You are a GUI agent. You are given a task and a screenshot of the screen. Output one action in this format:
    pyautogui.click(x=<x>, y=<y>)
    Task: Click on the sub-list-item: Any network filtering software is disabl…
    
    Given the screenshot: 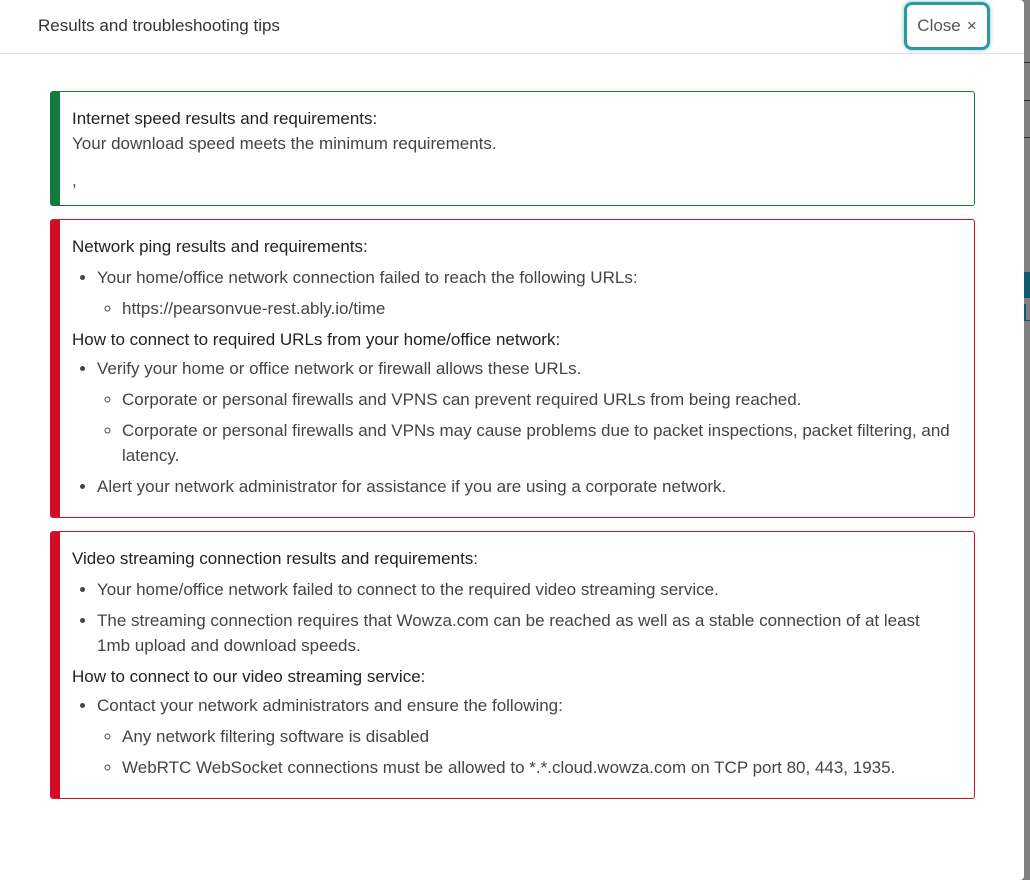 What is the action you would take?
    pyautogui.click(x=537, y=736)
    